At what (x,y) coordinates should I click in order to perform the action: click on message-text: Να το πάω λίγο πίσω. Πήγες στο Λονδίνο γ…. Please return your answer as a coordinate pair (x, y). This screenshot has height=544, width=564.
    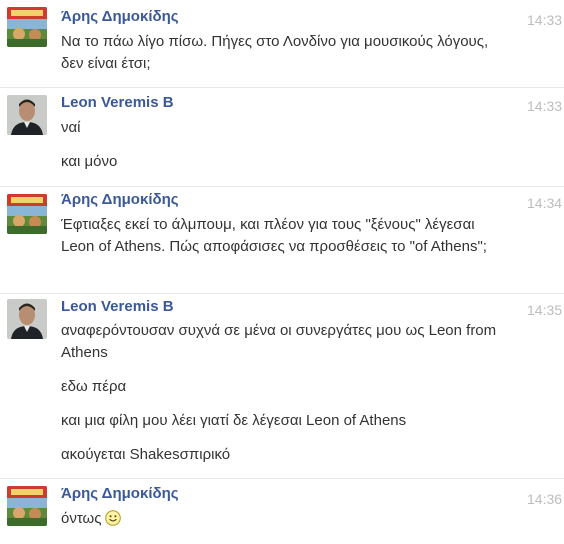
    Looking at the image, I should click on (281, 53).